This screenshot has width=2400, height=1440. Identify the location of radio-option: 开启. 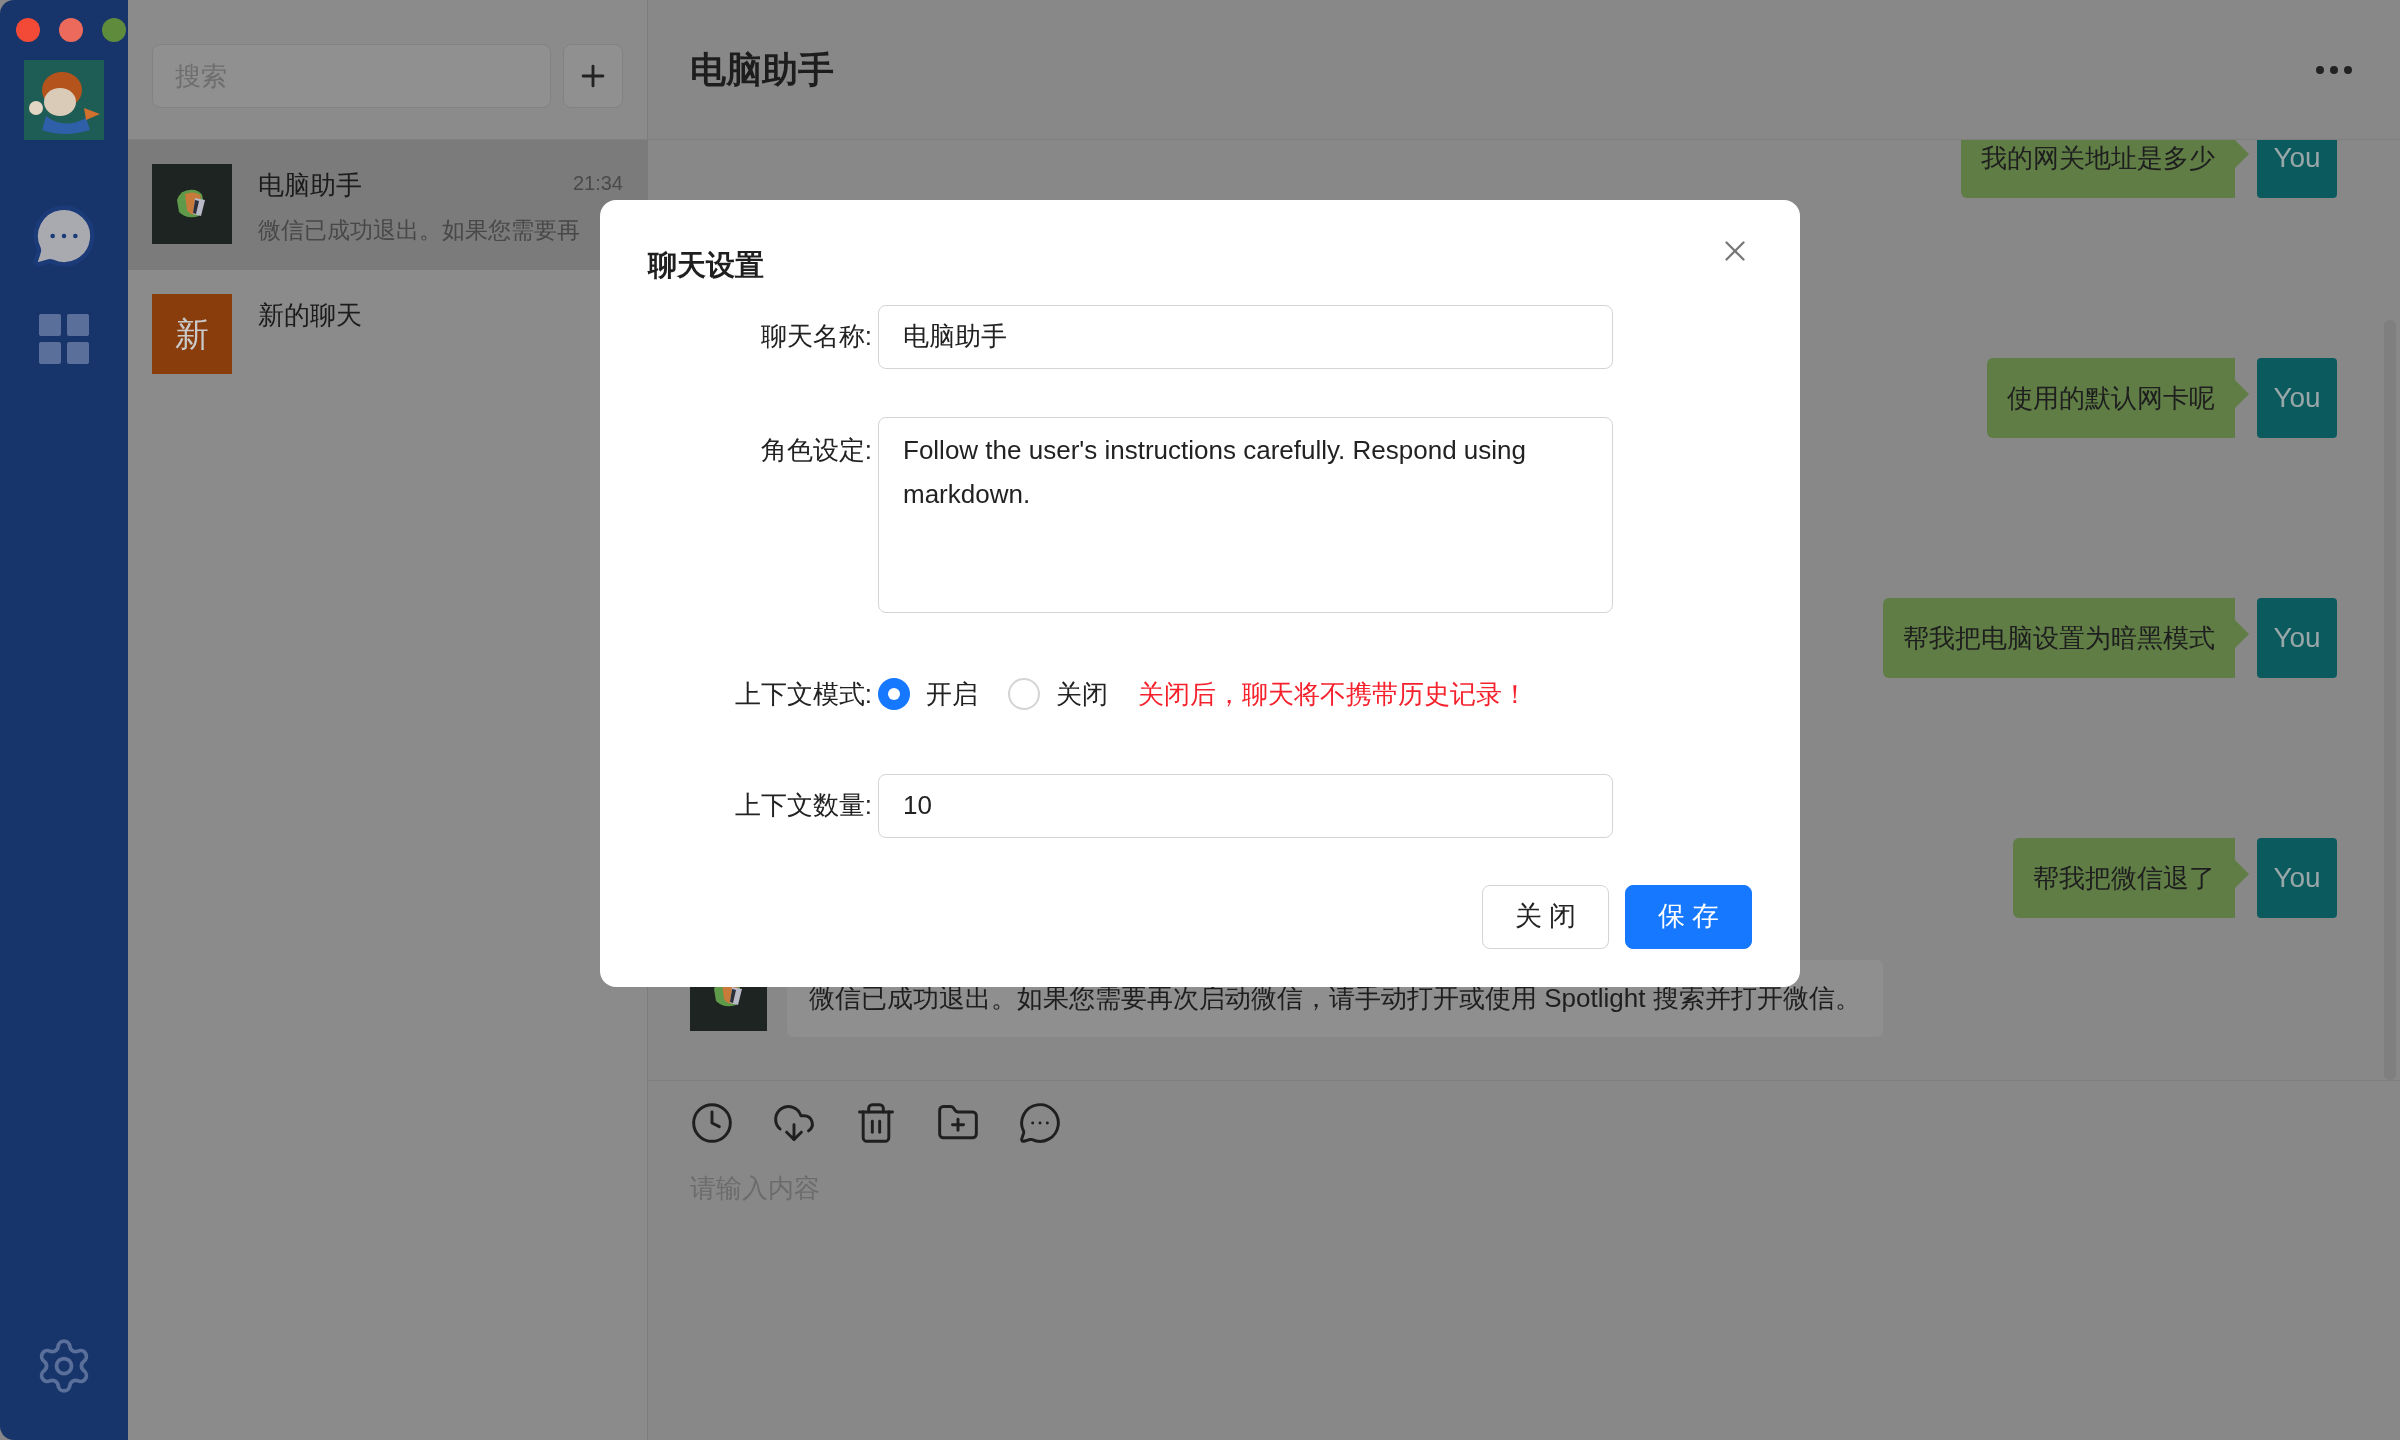
(928, 694).